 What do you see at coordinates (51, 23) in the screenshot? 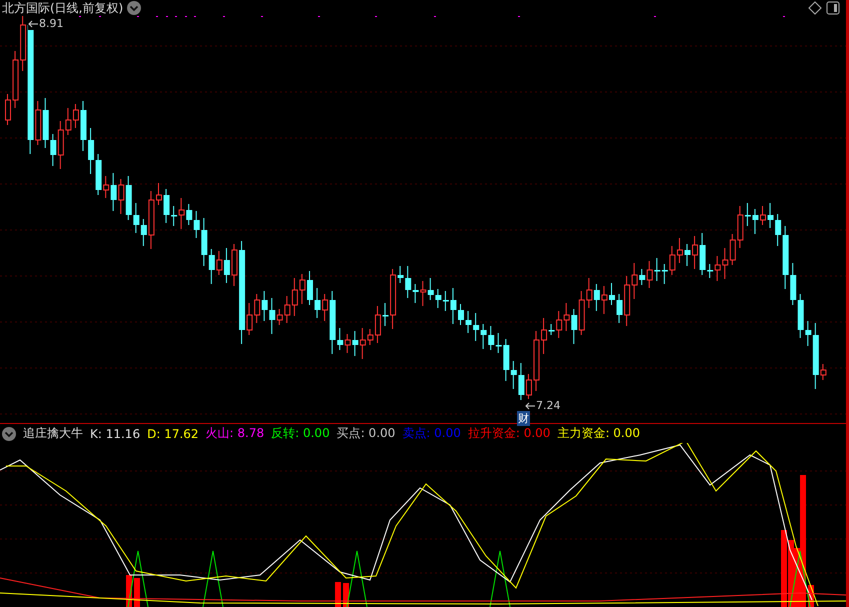
I see `high-price-label: 8.91` at bounding box center [51, 23].